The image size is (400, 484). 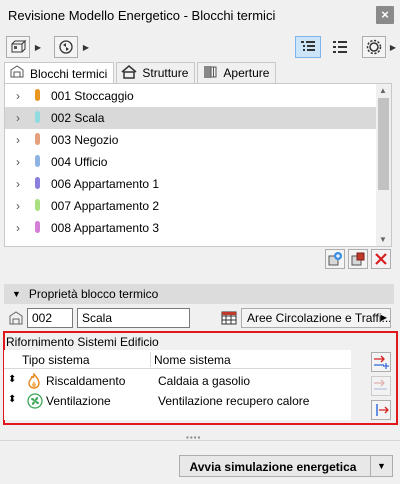 I want to click on list-item: › 007 Appartamento 2, so click(x=191, y=206).